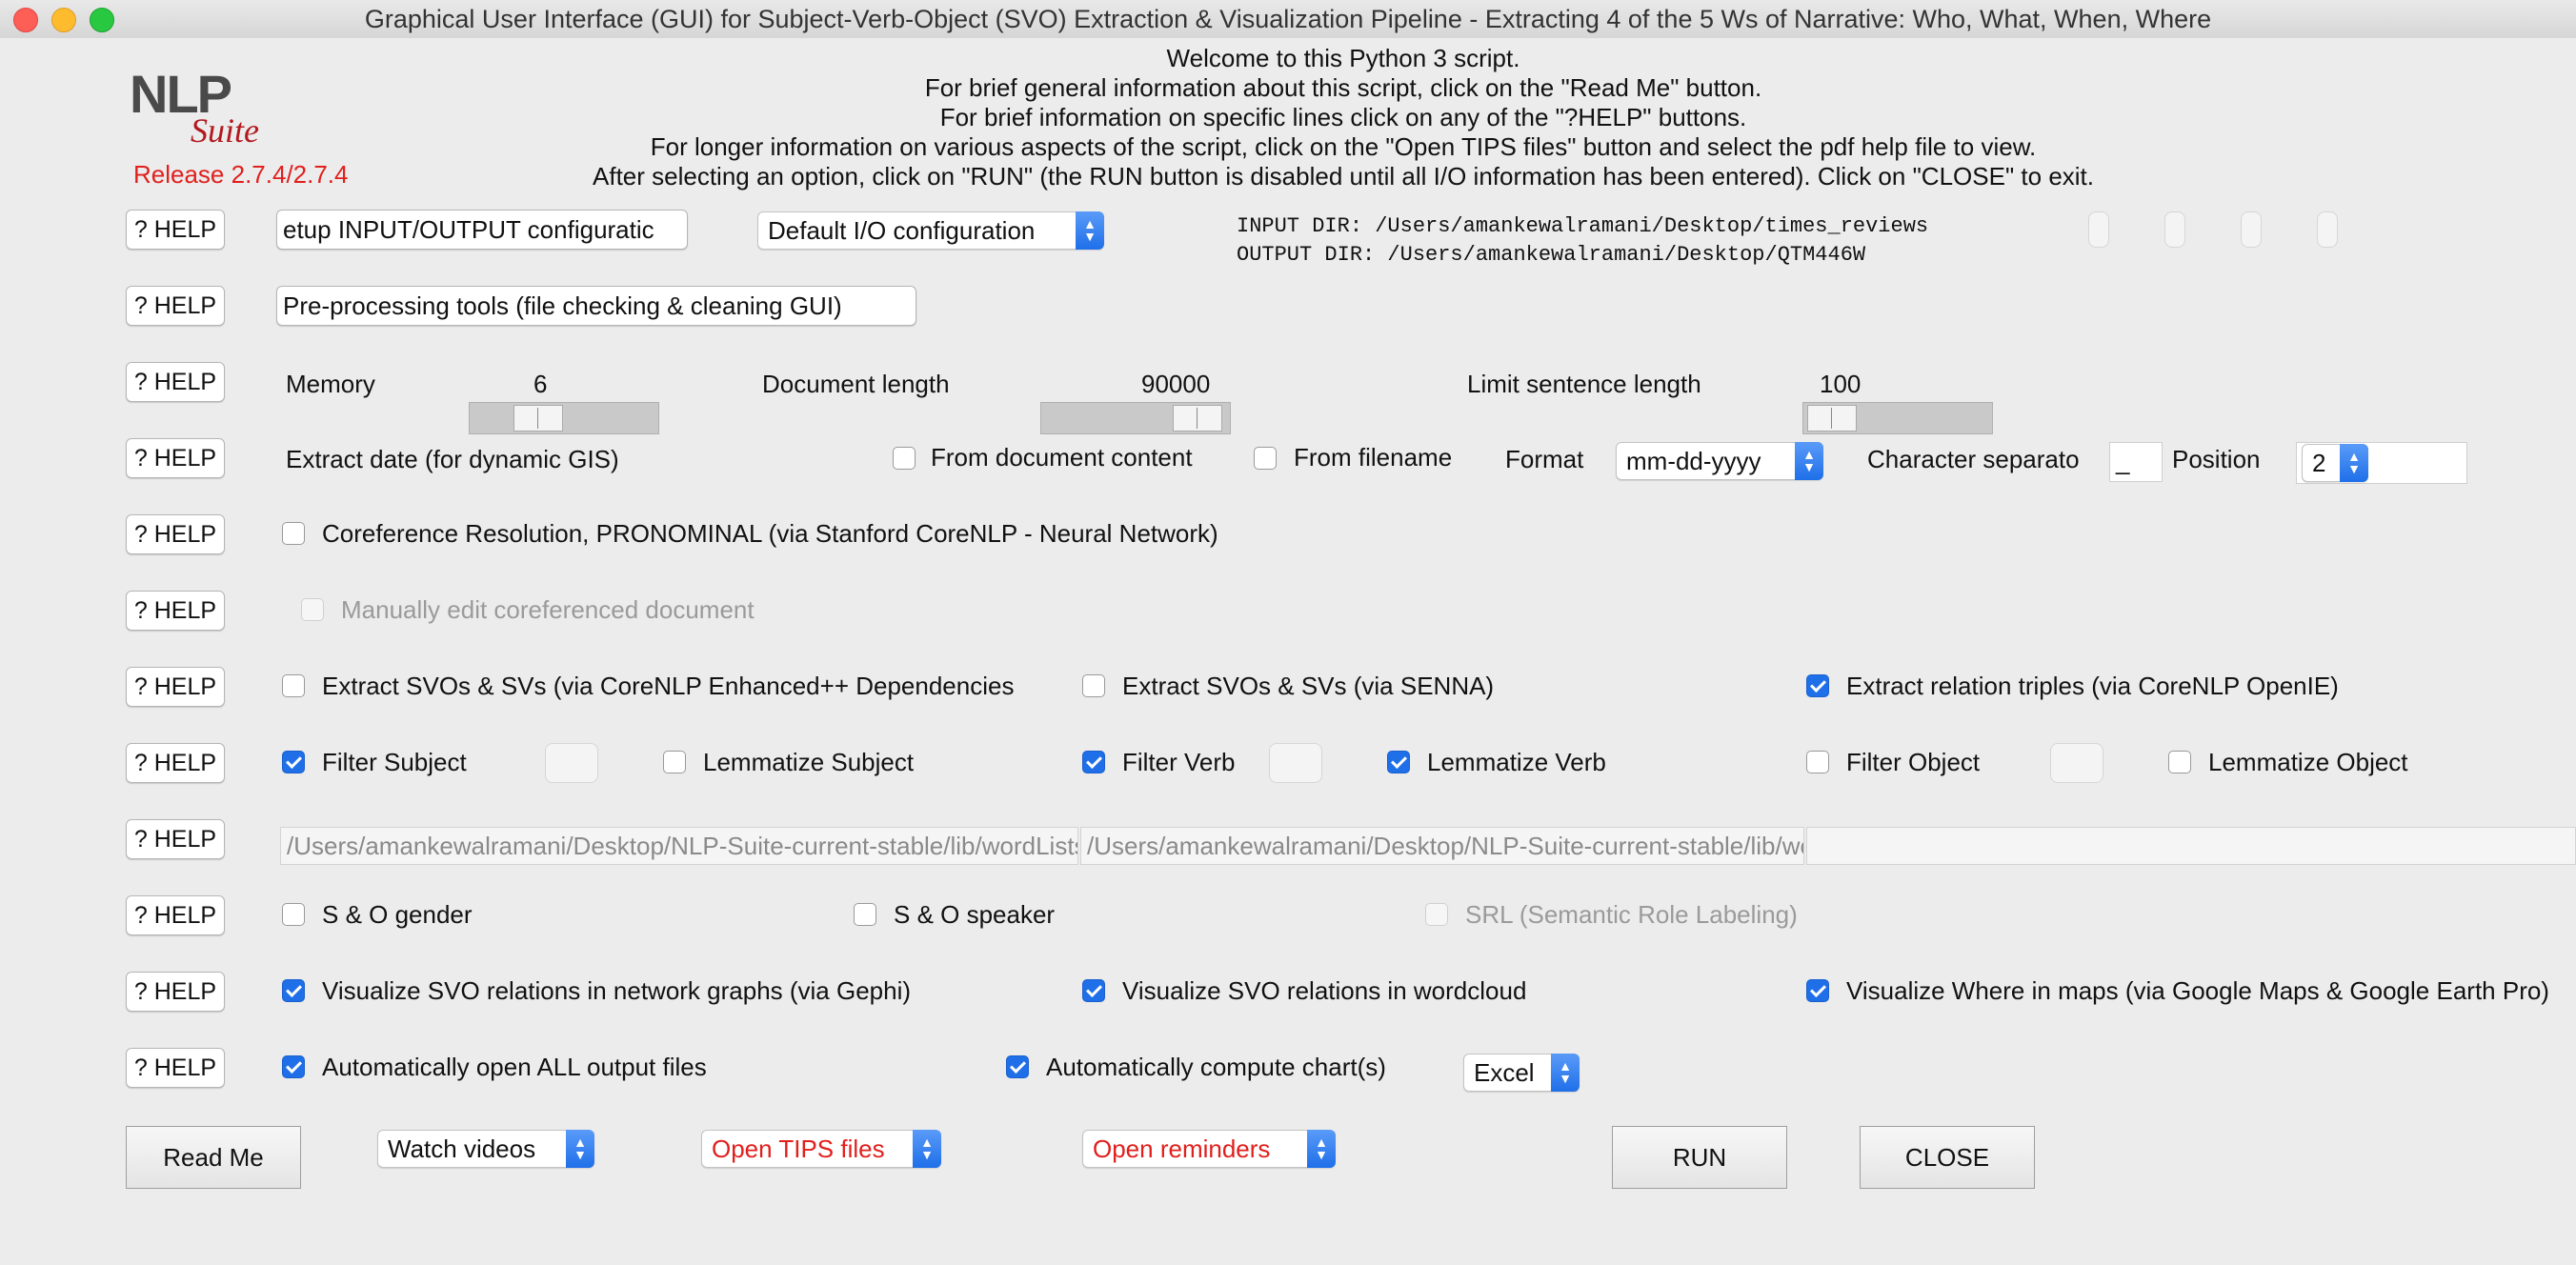 The image size is (2576, 1265). Describe the element at coordinates (2077, 763) in the screenshot. I see `filter-object-file-button` at that location.